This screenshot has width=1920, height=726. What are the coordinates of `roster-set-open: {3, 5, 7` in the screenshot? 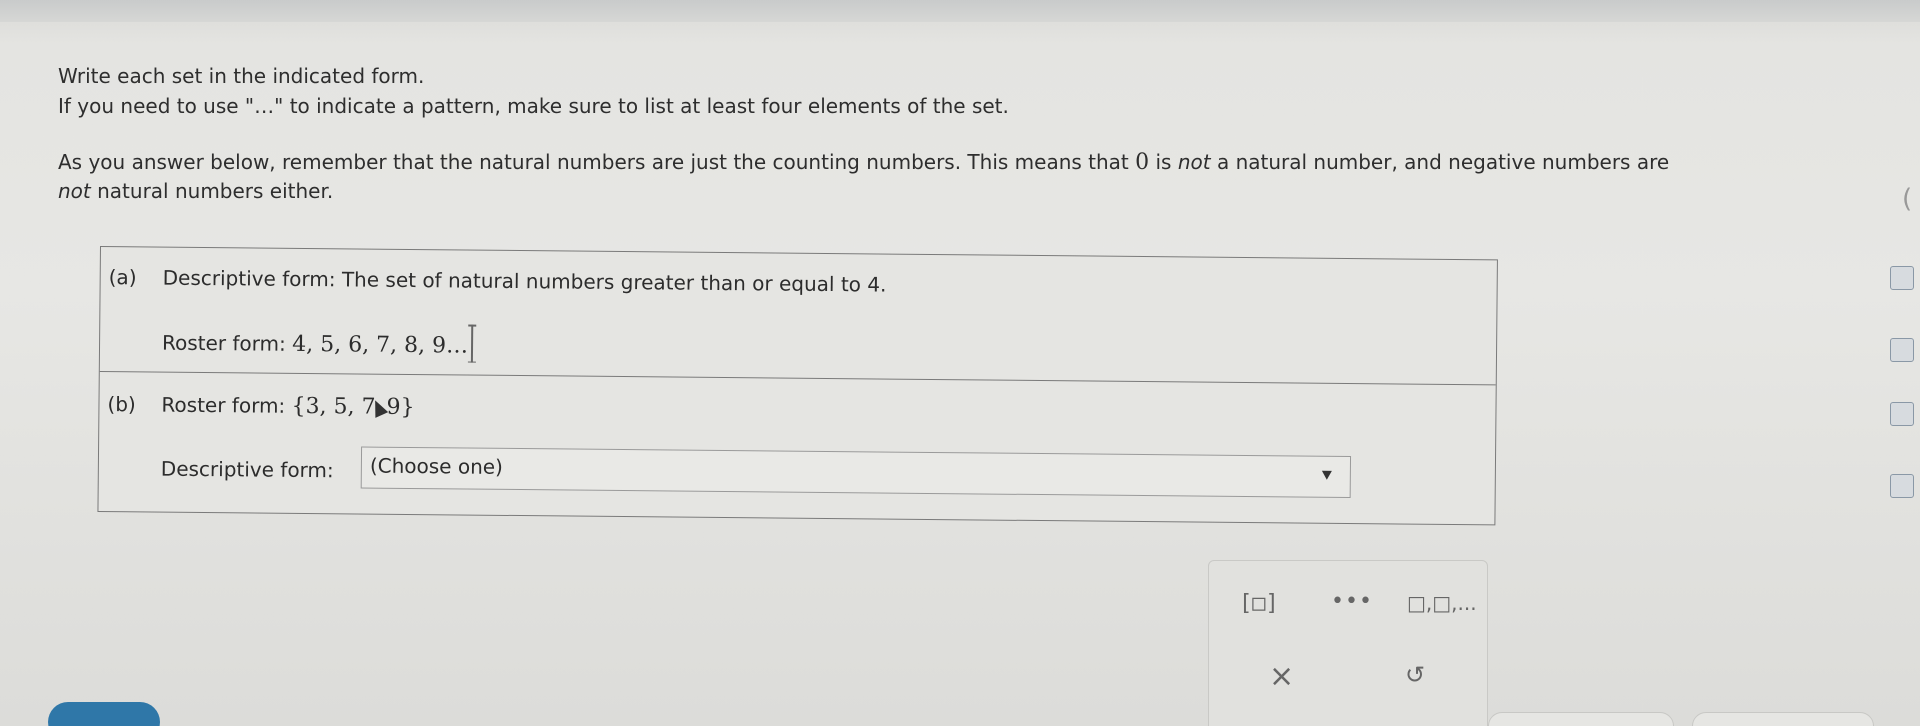 It's located at (333, 406).